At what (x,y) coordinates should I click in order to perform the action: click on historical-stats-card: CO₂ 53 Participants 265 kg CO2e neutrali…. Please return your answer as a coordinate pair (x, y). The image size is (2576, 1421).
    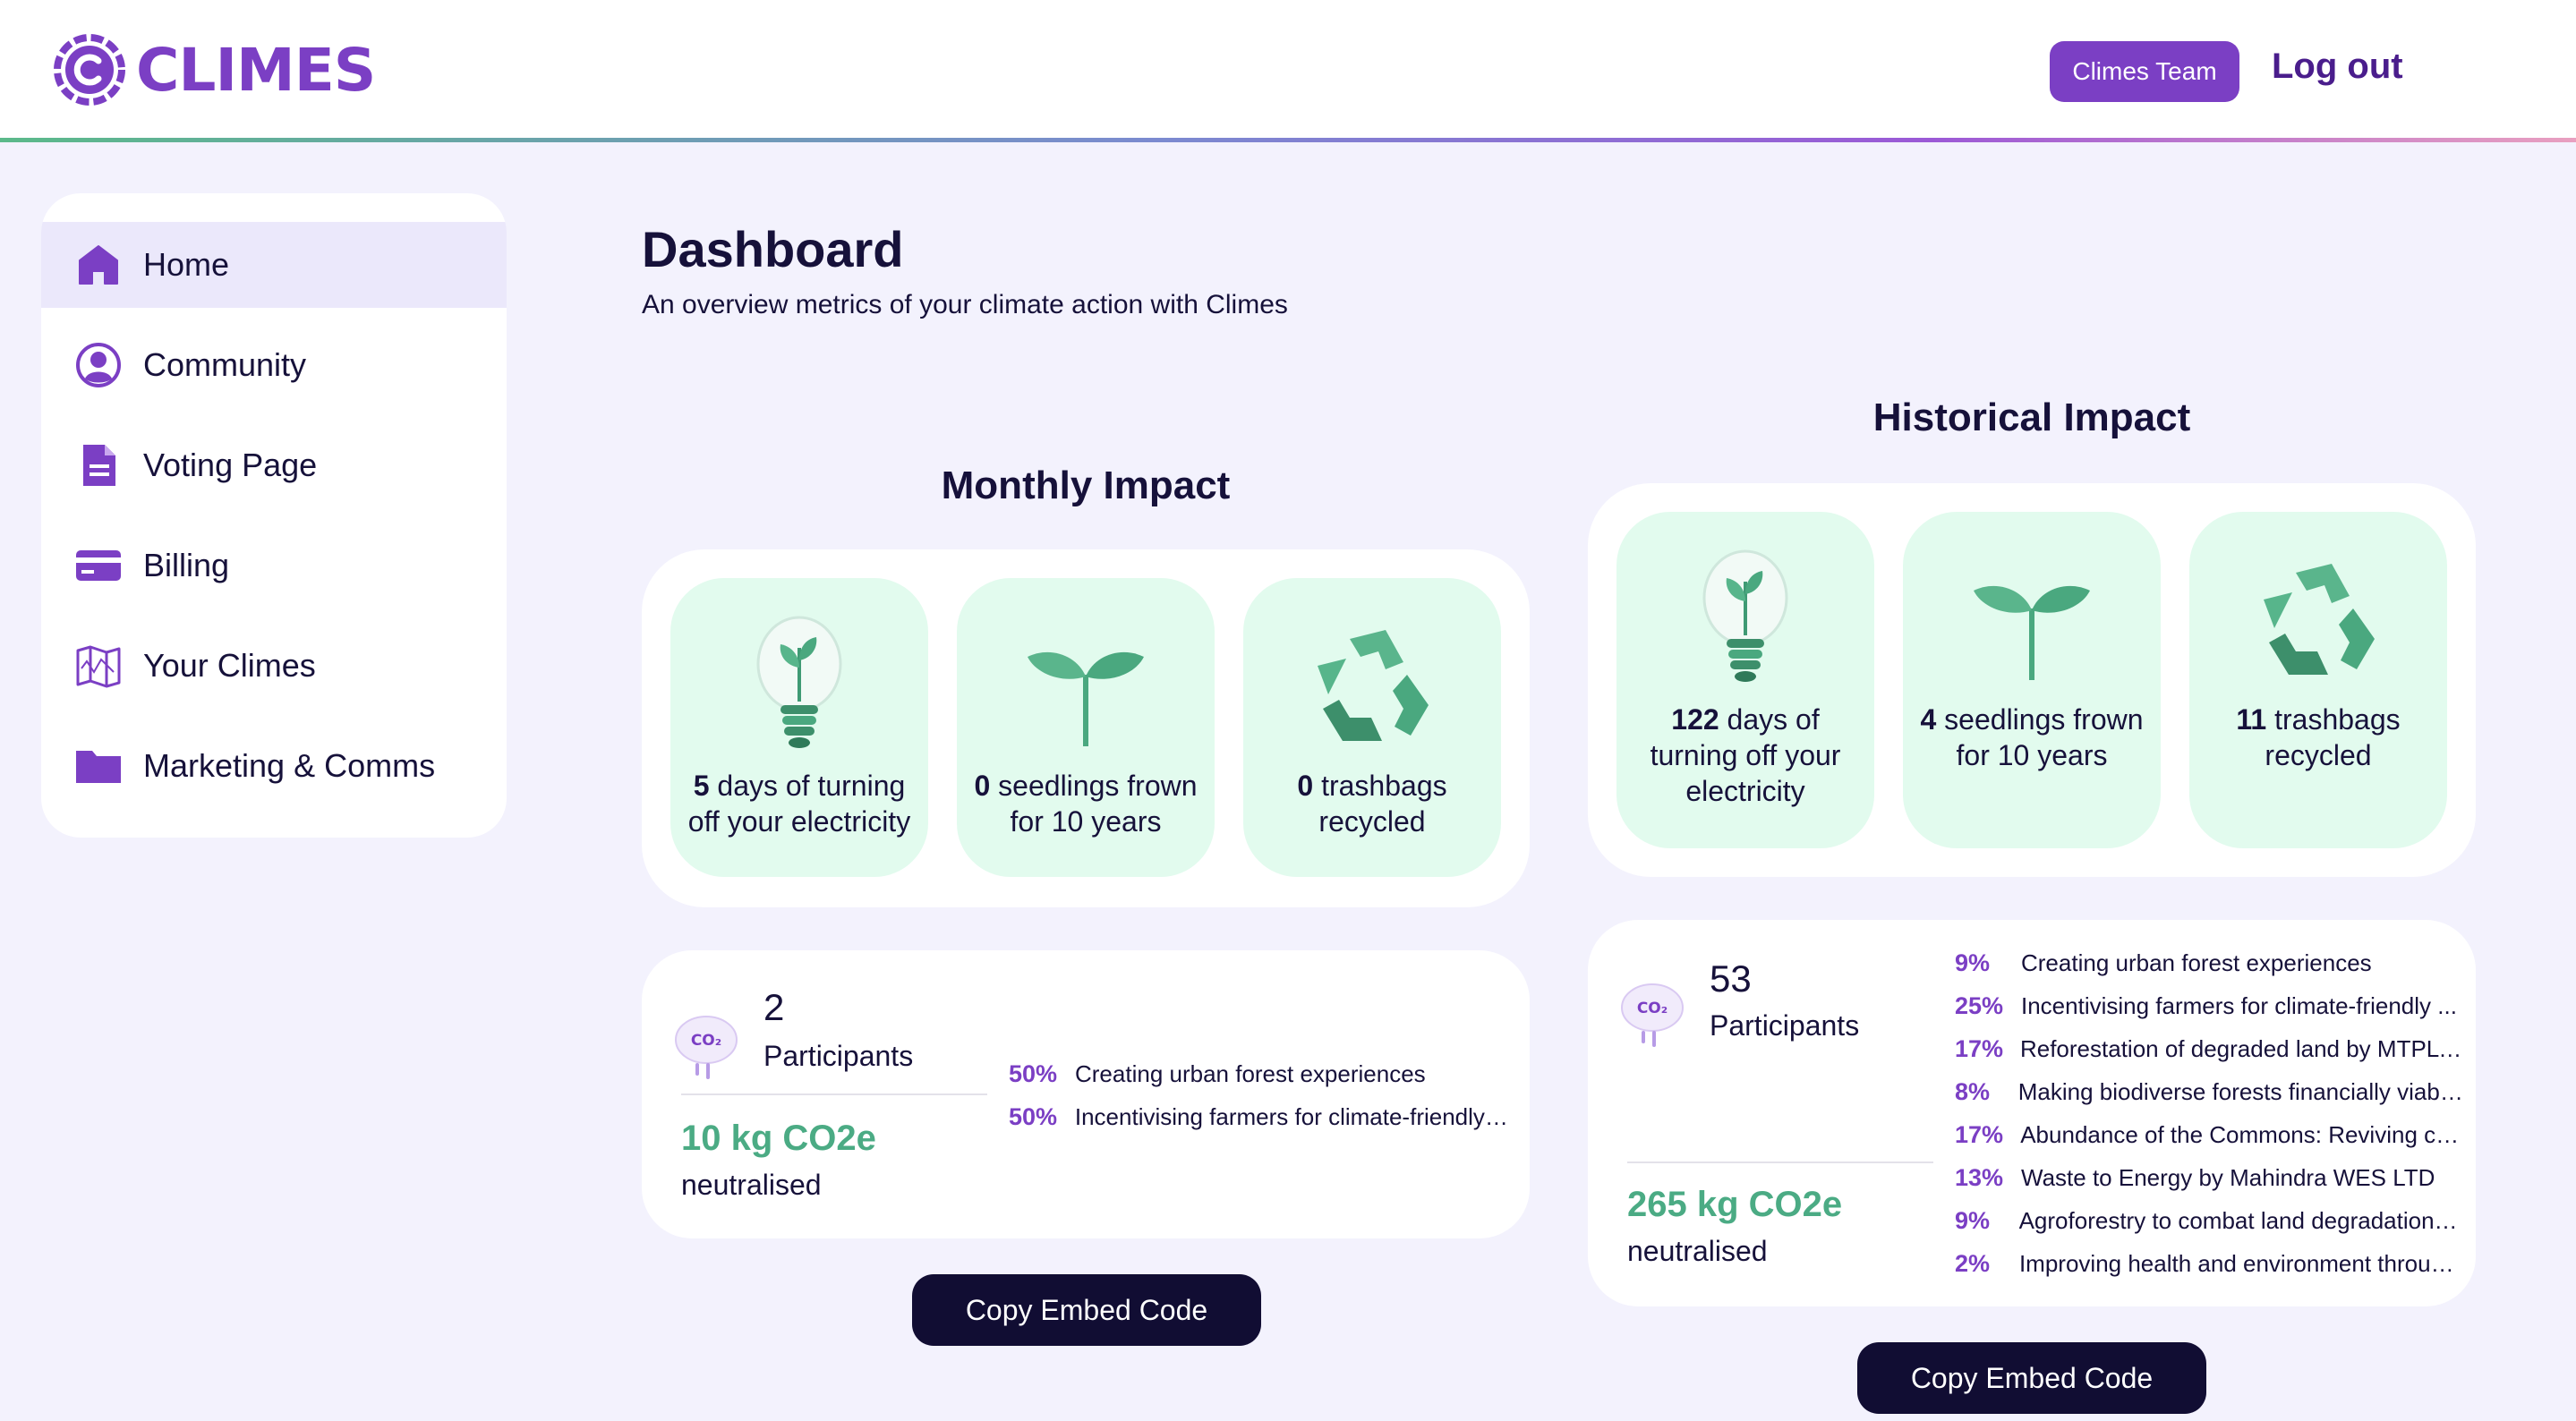
    Looking at the image, I should click on (2032, 1113).